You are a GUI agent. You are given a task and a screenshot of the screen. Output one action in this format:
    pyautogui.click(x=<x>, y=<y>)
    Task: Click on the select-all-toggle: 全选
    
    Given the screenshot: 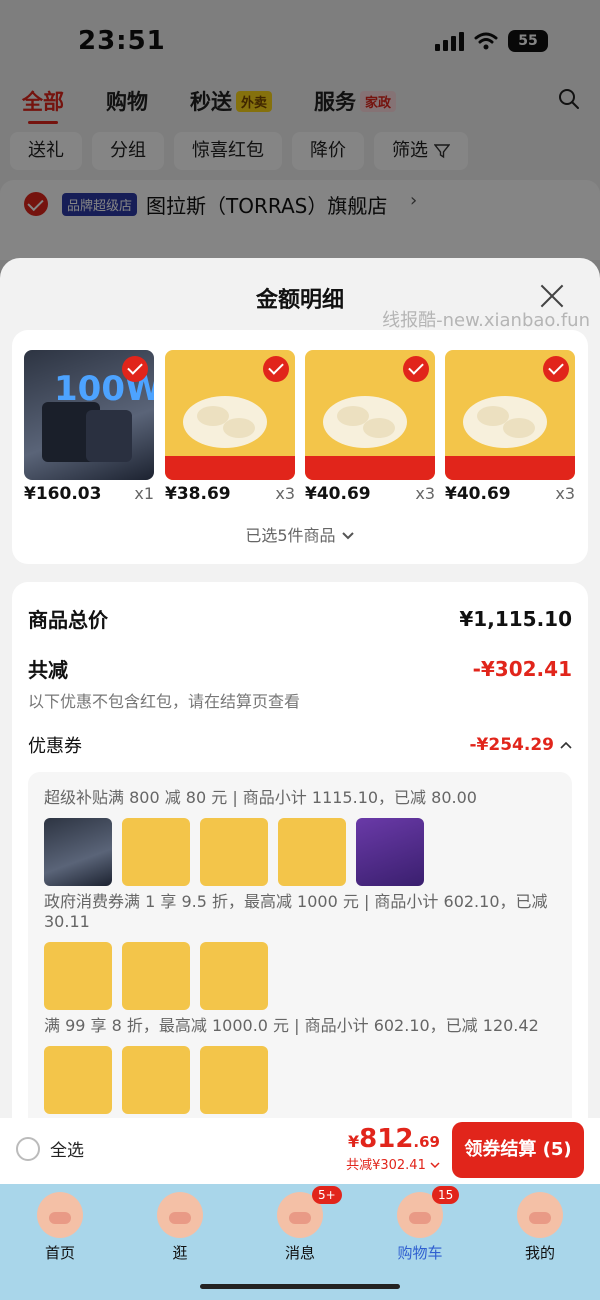 What is the action you would take?
    pyautogui.click(x=50, y=1148)
    